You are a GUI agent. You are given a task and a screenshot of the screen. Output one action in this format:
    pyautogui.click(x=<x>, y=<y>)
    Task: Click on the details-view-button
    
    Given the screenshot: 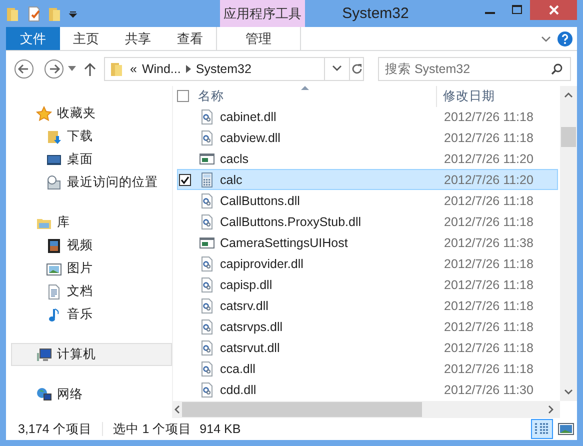 What is the action you would take?
    pyautogui.click(x=542, y=429)
    